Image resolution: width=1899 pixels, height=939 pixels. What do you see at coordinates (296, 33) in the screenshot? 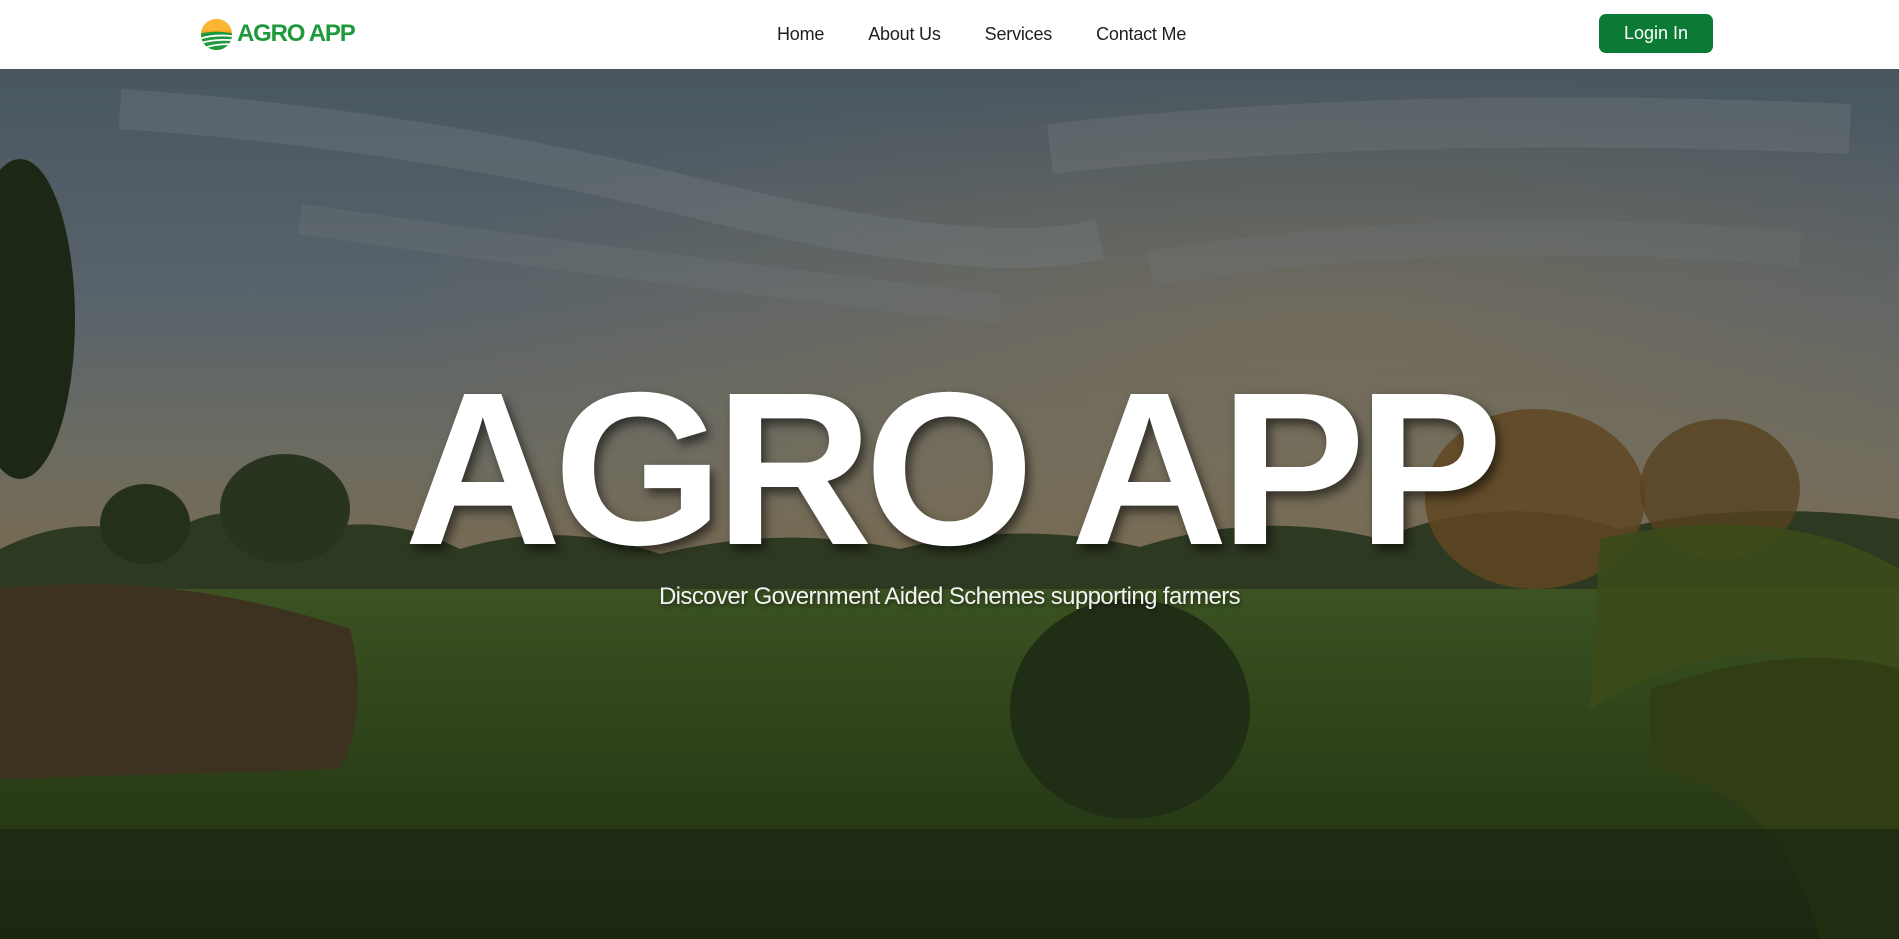
I see `logo-text: AGRO APP` at bounding box center [296, 33].